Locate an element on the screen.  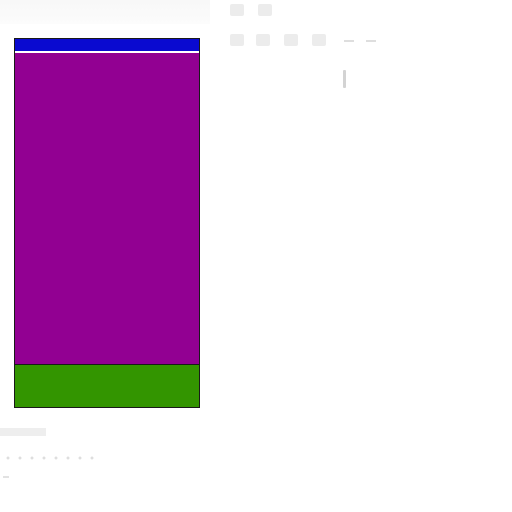
faded-toolbar is located at coordinates (313, 30).